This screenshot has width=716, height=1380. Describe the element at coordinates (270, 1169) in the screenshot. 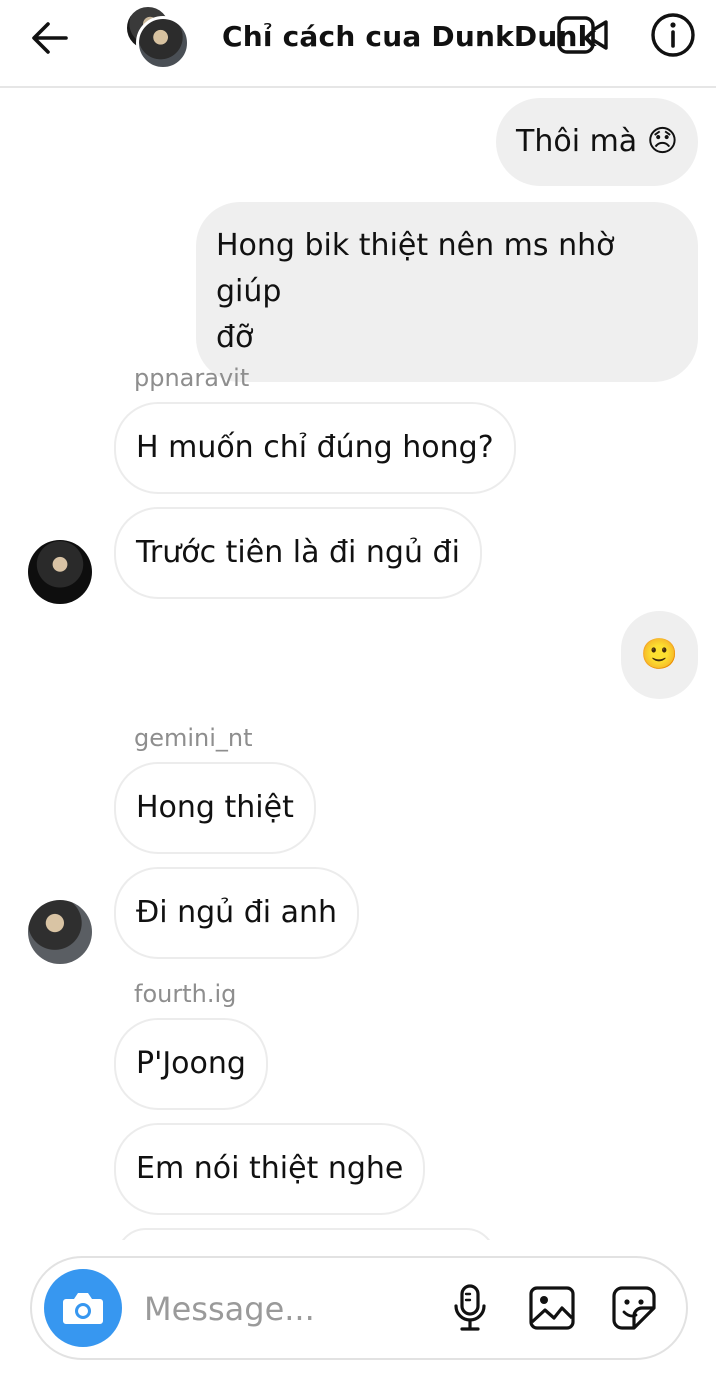

I see `message-incoming: Em nói thiệt nghe` at that location.